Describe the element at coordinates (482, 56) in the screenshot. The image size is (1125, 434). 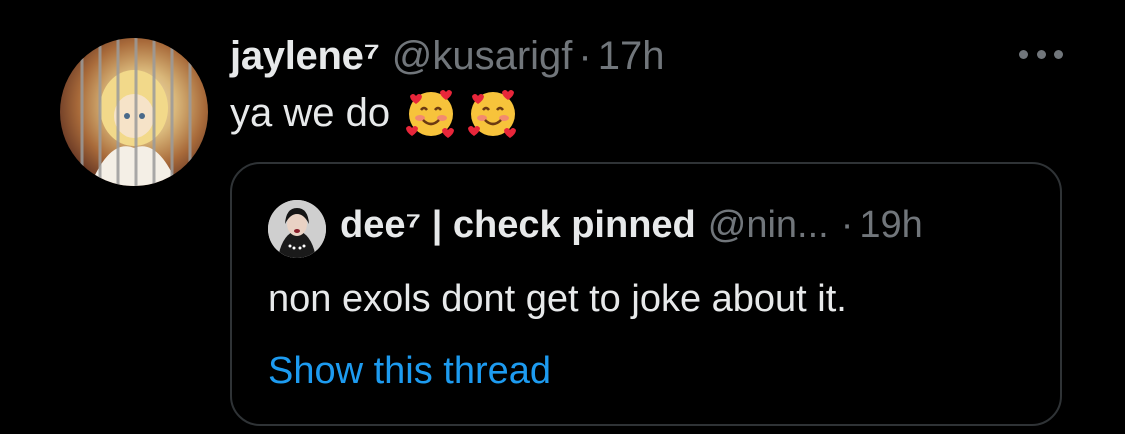
I see `user-handle: @kusarigf` at that location.